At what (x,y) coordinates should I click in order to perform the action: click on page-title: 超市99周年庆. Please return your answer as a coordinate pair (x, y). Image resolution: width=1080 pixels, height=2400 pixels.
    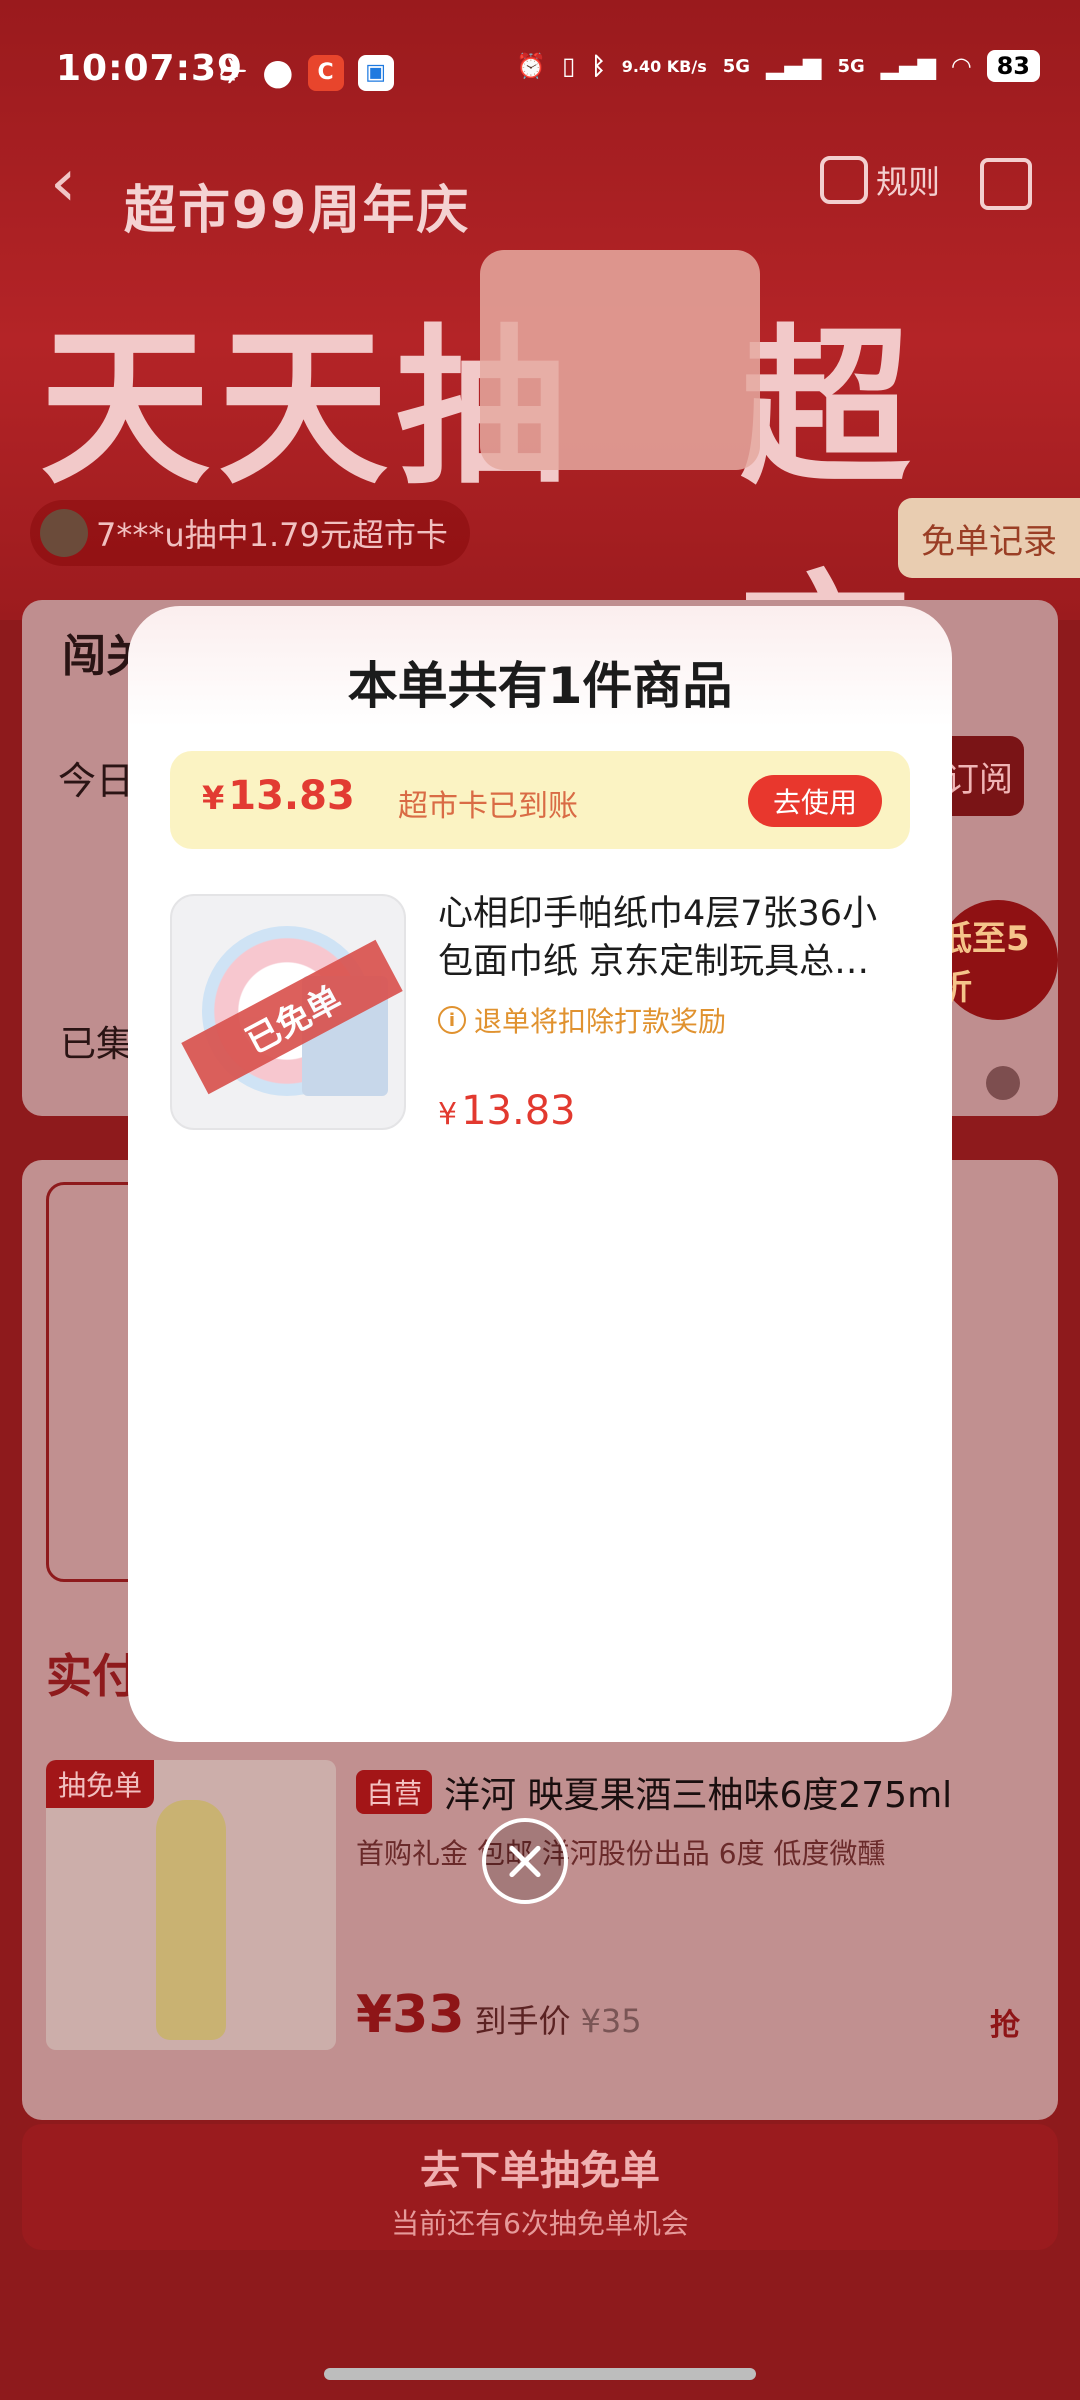
    Looking at the image, I should click on (297, 211).